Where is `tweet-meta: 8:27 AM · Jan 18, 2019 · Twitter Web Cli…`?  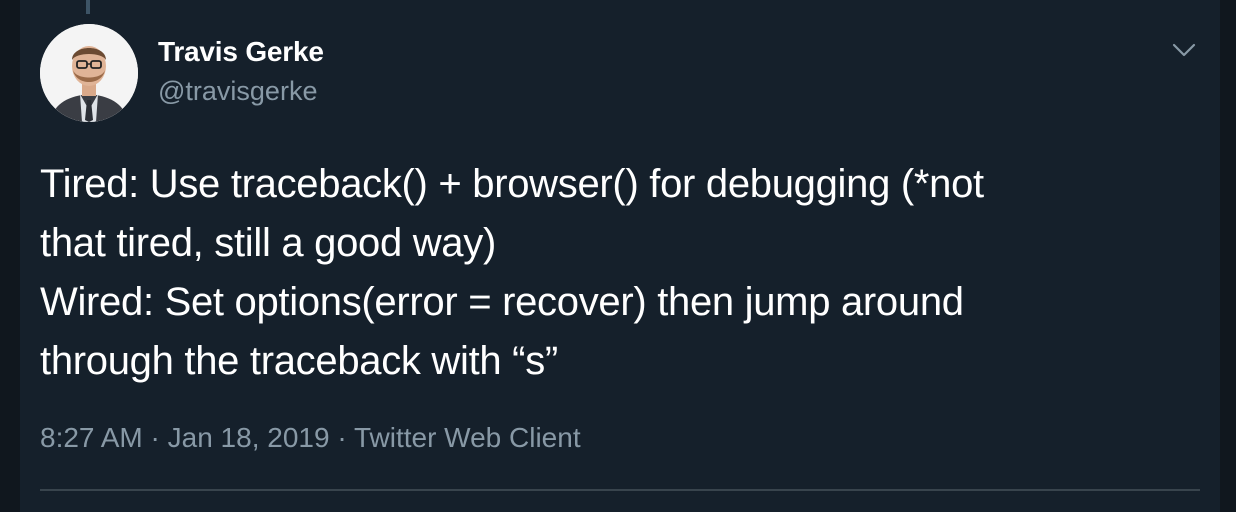
tweet-meta: 8:27 AM · Jan 18, 2019 · Twitter Web Cli… is located at coordinates (310, 438).